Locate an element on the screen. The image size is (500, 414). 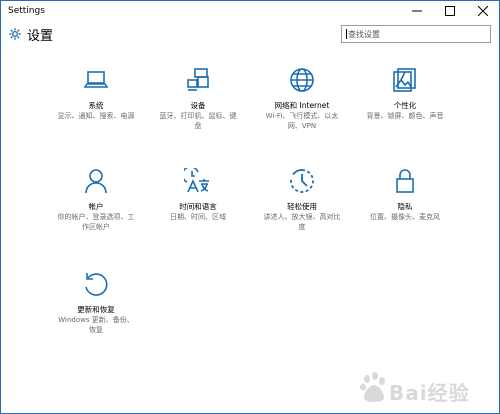
watermark-text: Bai经验 is located at coordinates (429, 393).